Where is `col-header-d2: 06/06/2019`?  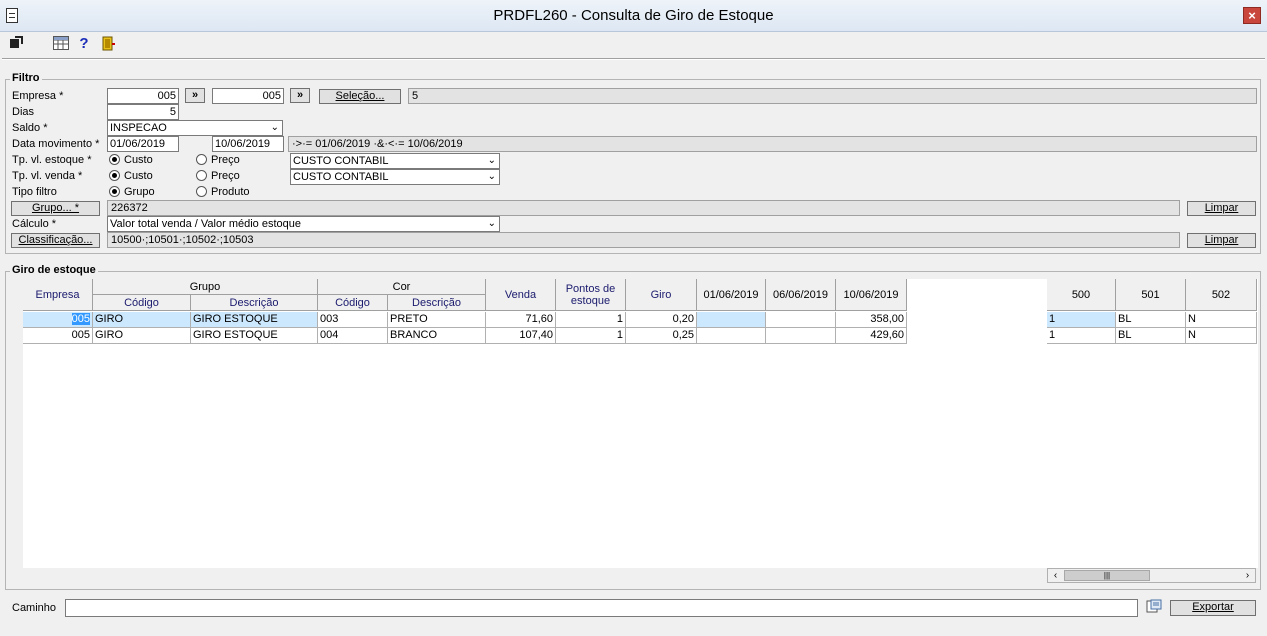
col-header-d2: 06/06/2019 is located at coordinates (801, 295).